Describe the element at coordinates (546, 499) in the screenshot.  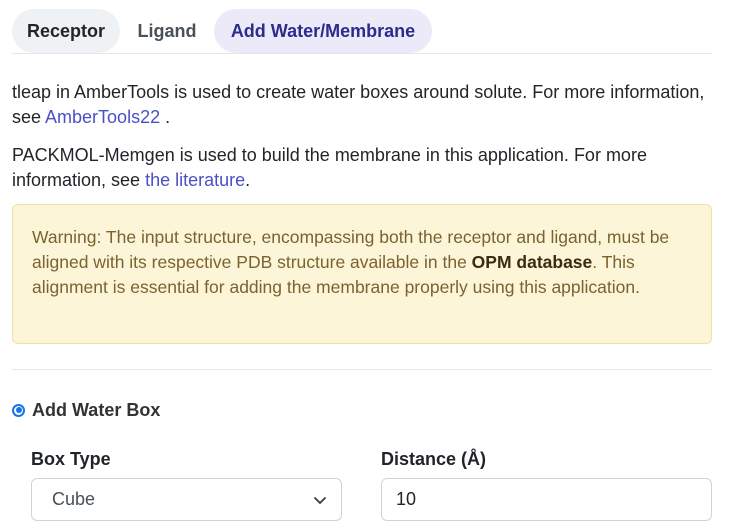
I see `distance-input: 10` at that location.